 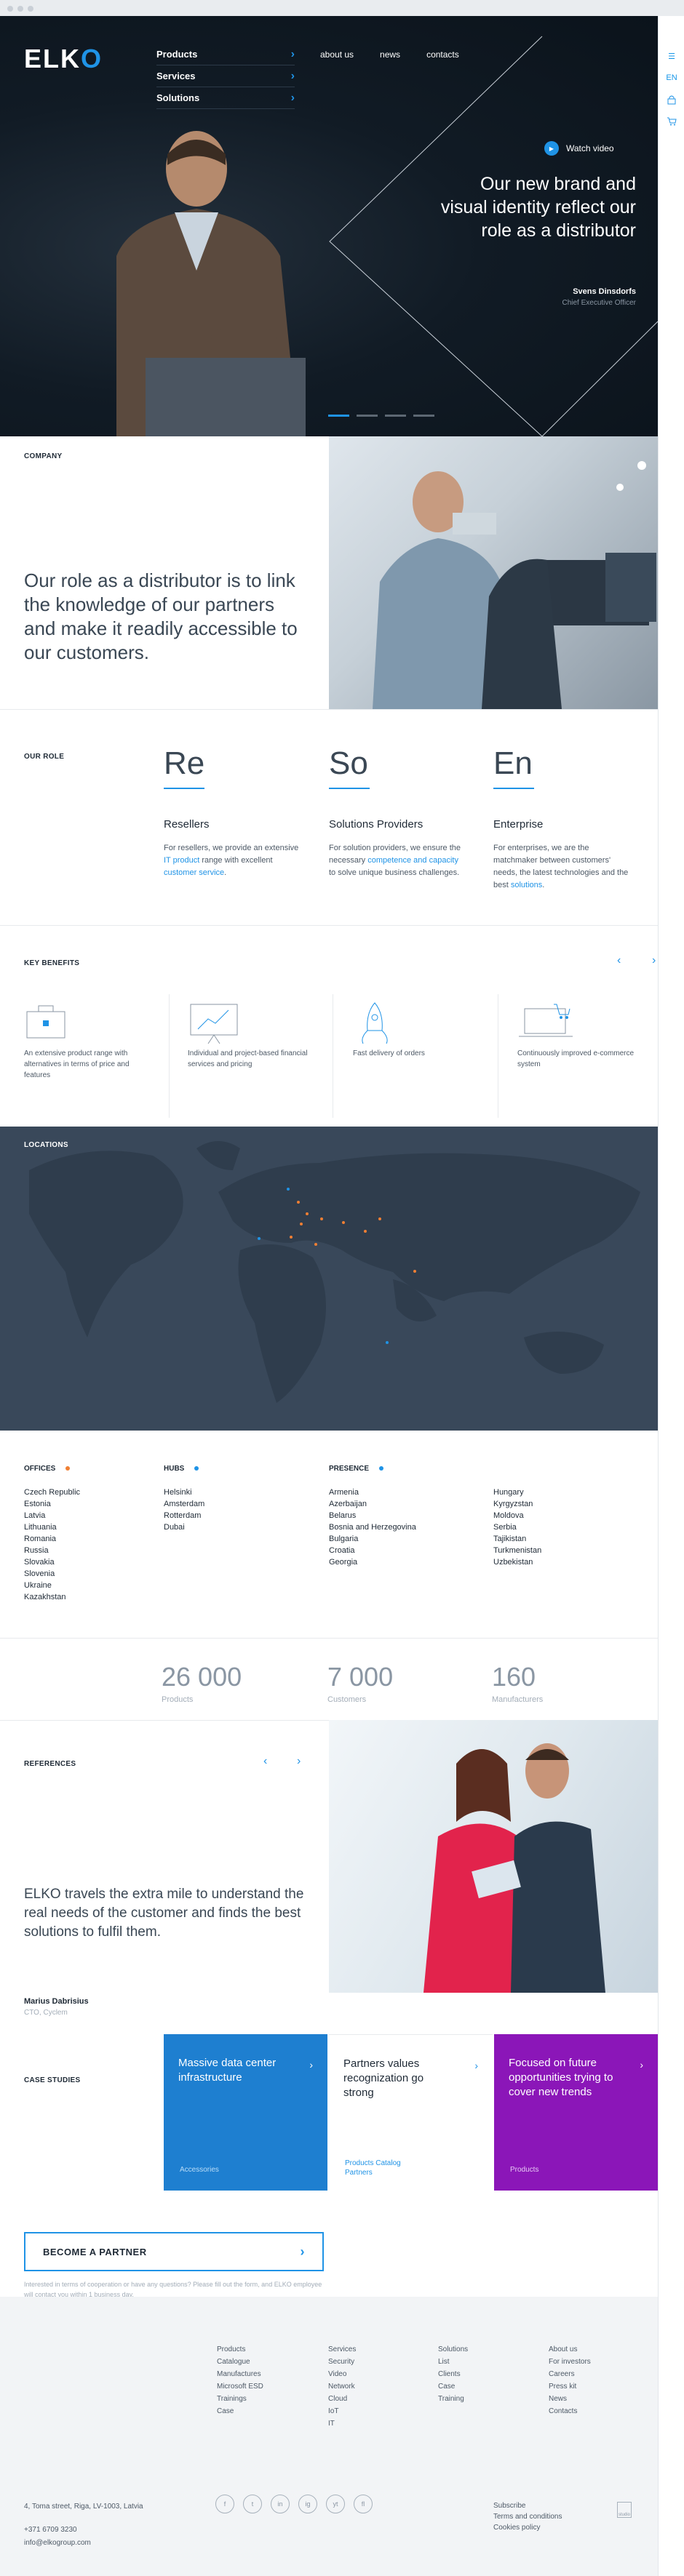 I want to click on footer-link: Terms and conditions, so click(x=528, y=2516).